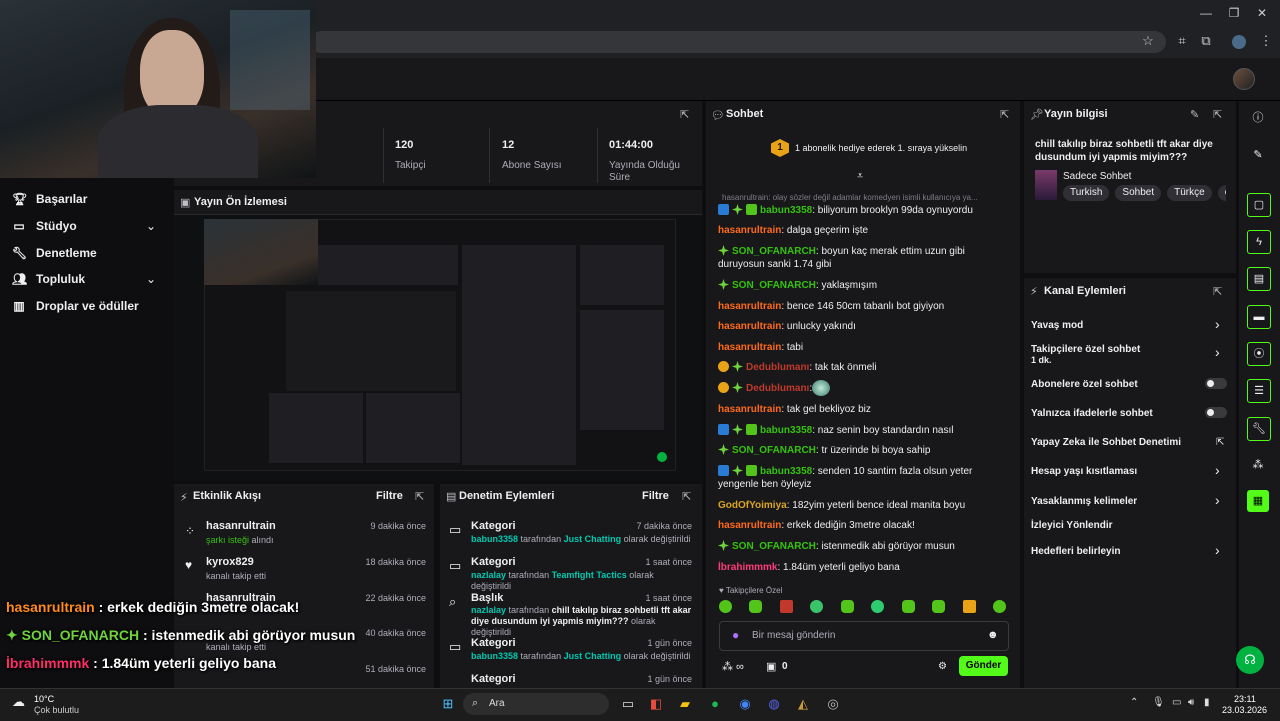 Image resolution: width=1280 pixels, height=721 pixels. Describe the element at coordinates (54, 253) in the screenshot. I see `nav-moderation: 🔧︎ Denetleme` at that location.